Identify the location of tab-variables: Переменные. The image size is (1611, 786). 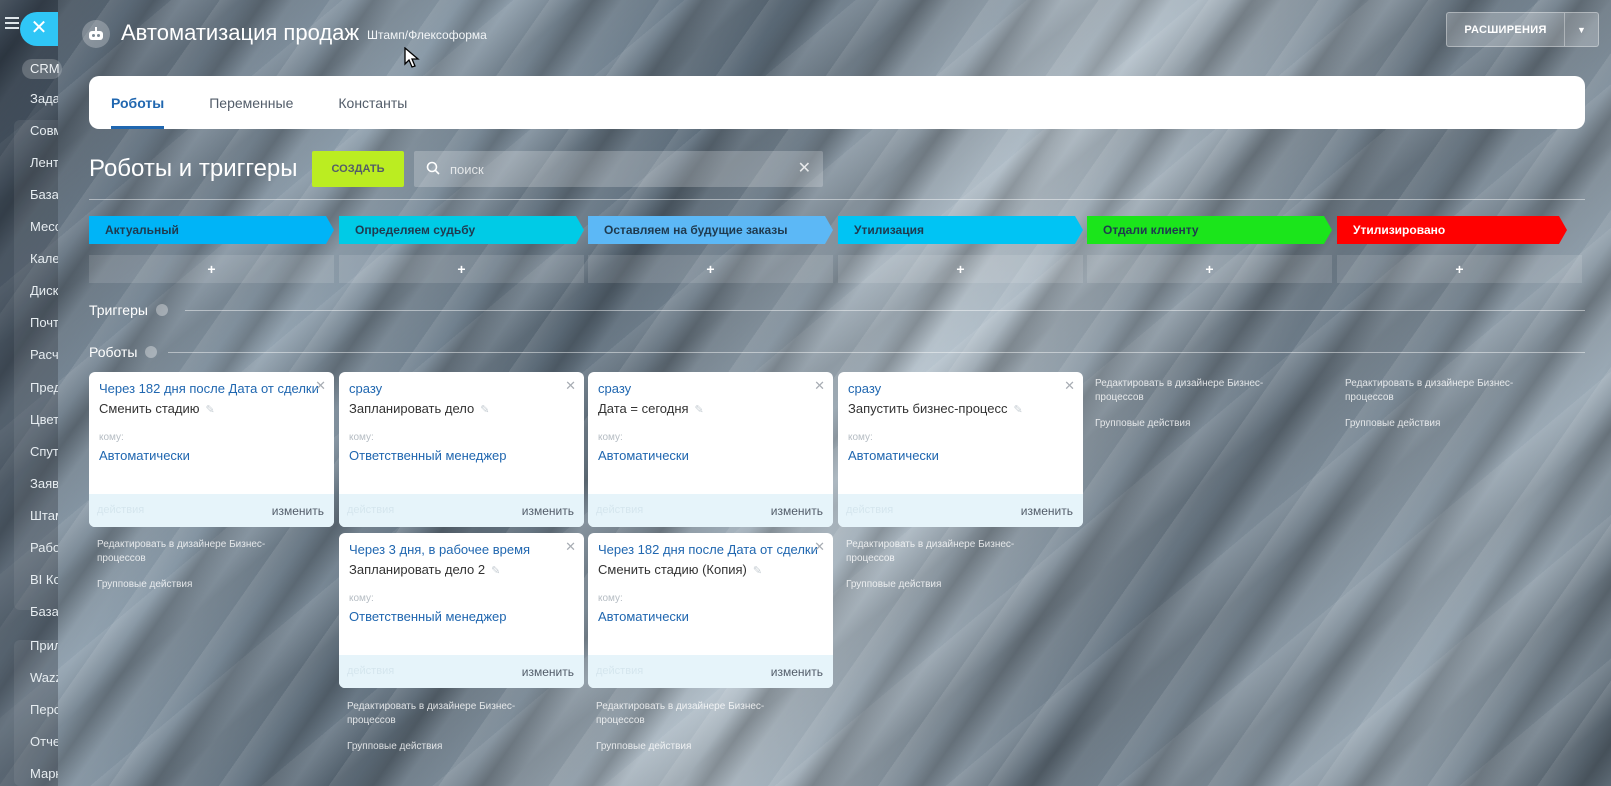
(251, 102).